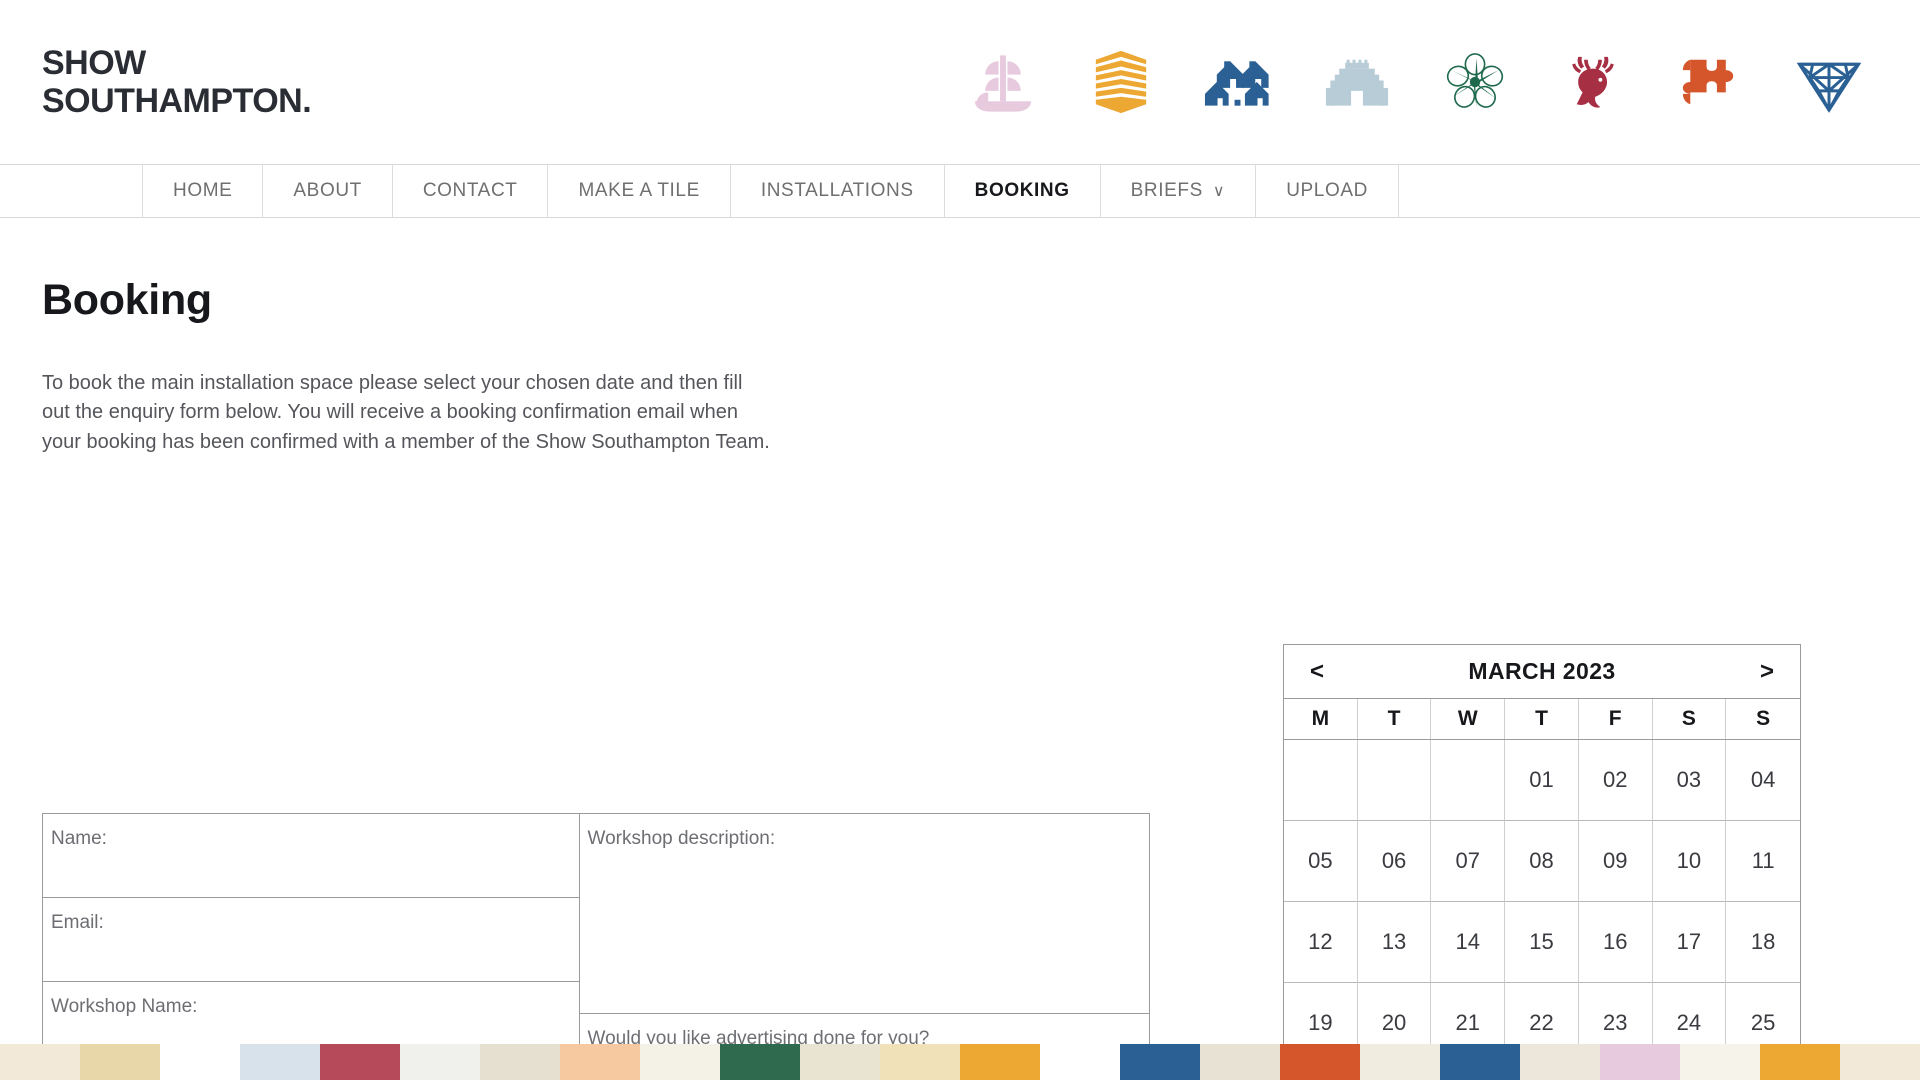  I want to click on workshop-description-field: Workshop description:, so click(864, 914).